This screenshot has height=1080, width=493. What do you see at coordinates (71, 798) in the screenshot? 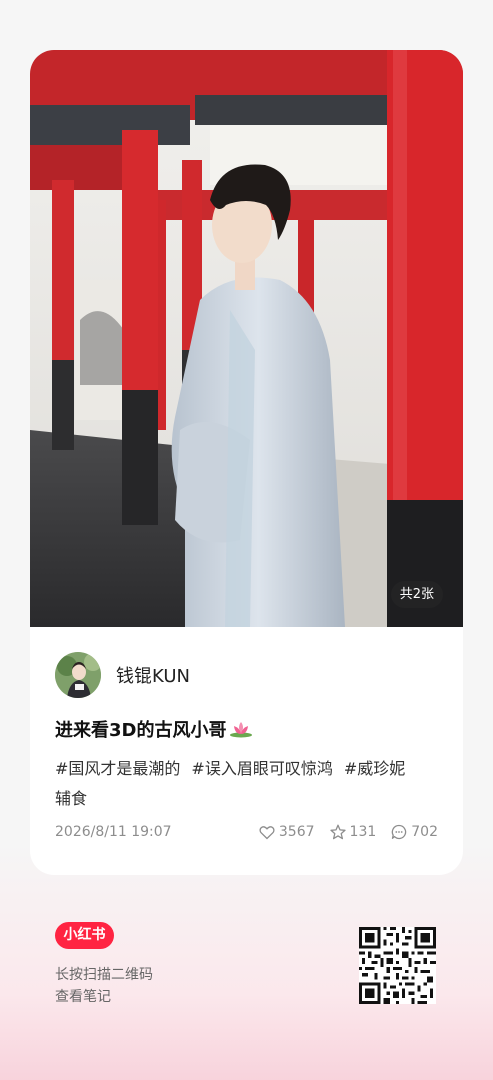
I see `tag-text-tail: 辅食` at bounding box center [71, 798].